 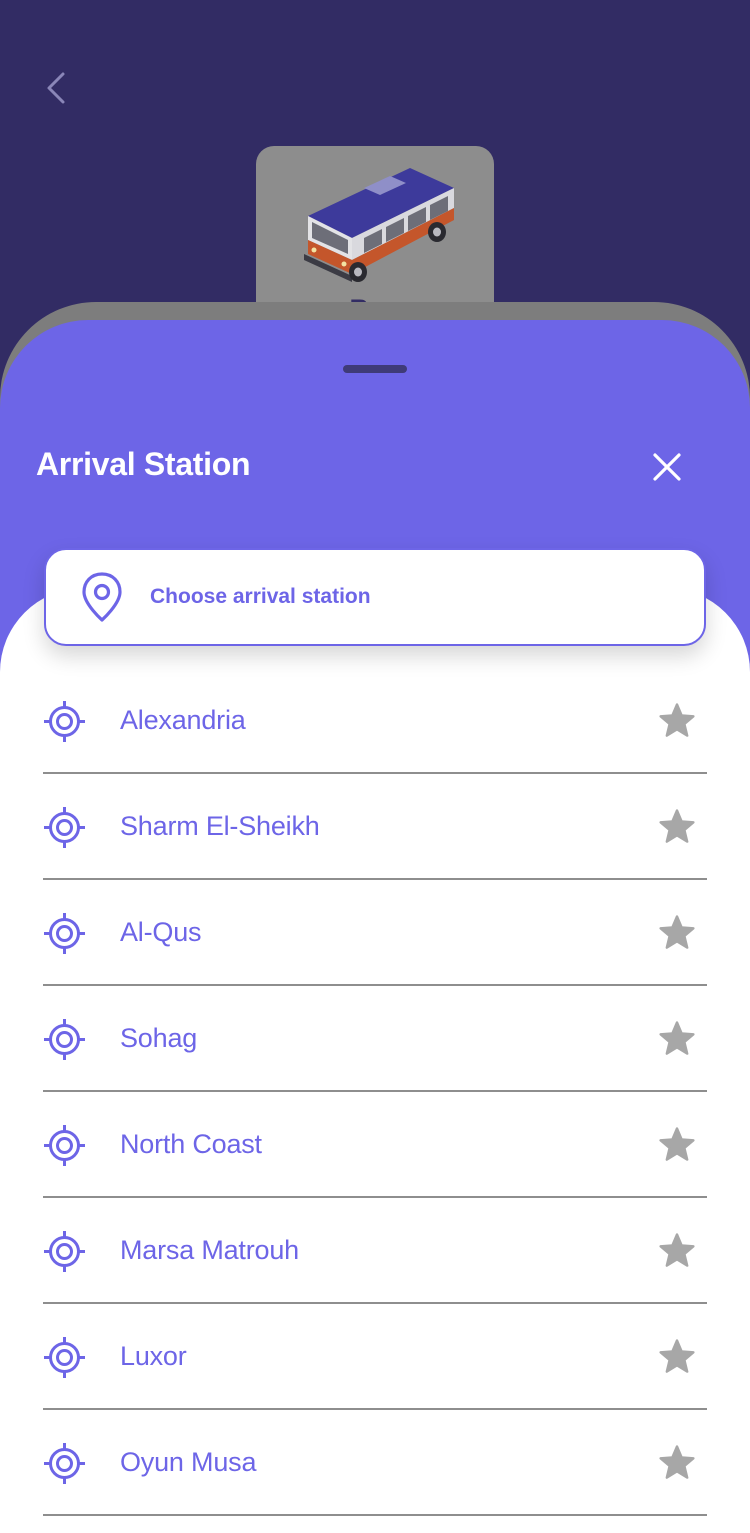 I want to click on station-name: Alexandria, so click(x=183, y=720).